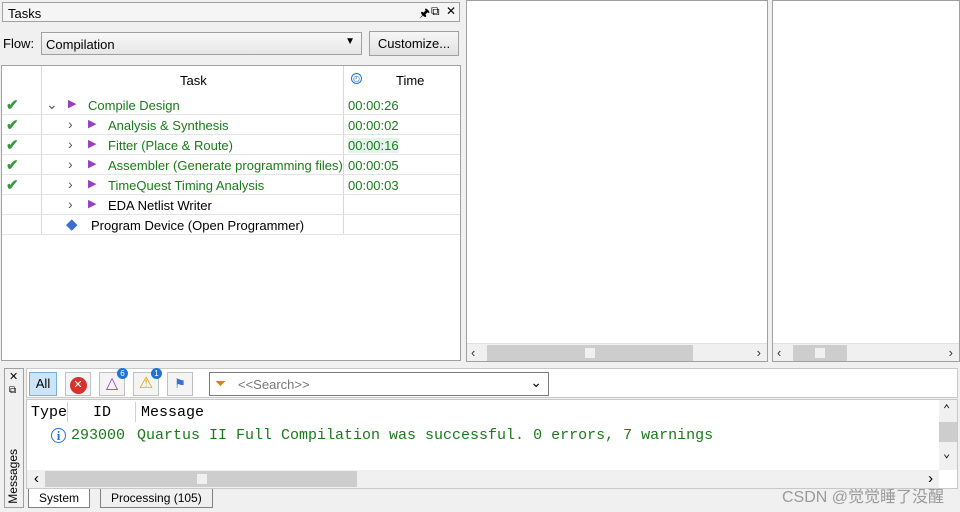  Describe the element at coordinates (946, 453) in the screenshot. I see `scroll-down-icon: ⌄` at that location.